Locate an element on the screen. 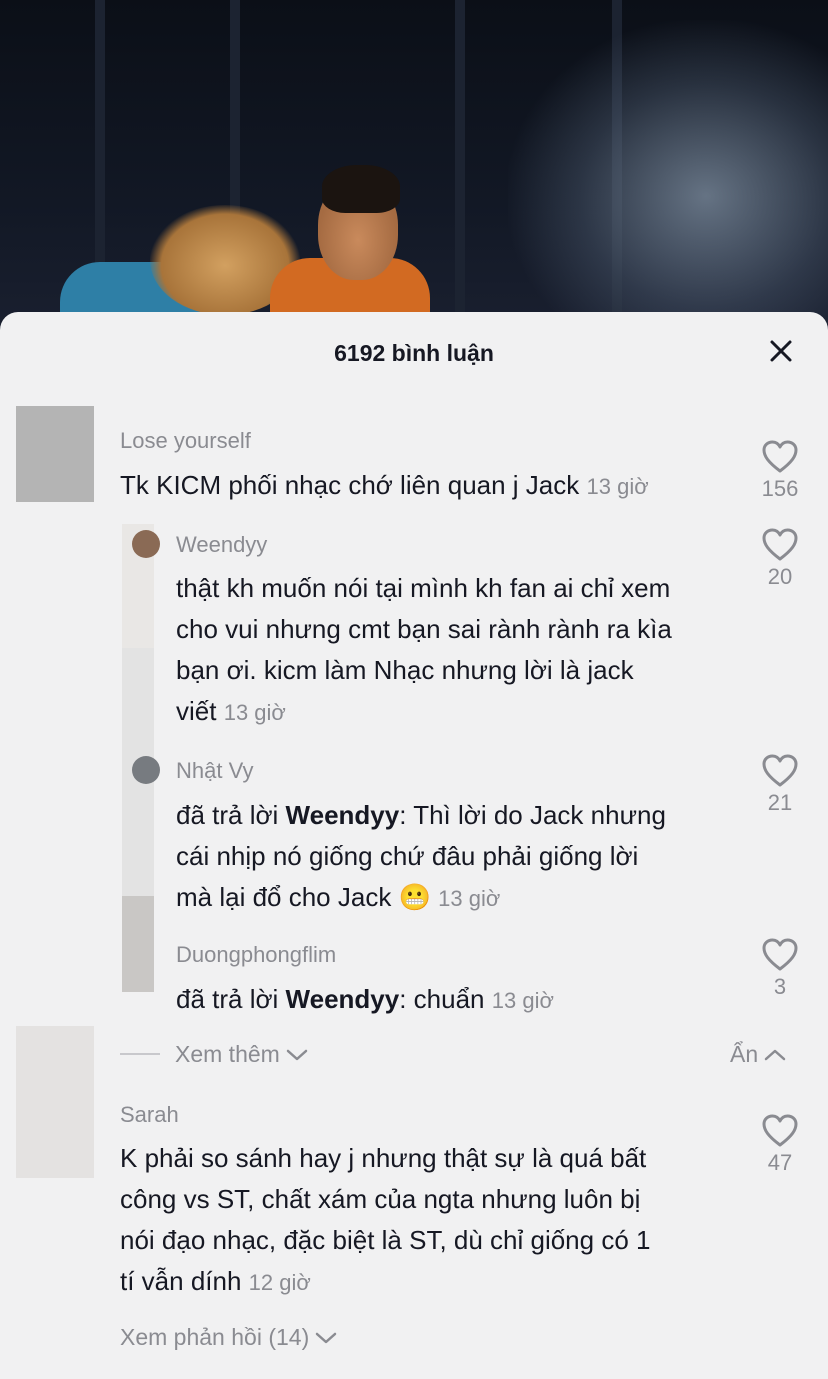  reply-username: Duongphongflim is located at coordinates (256, 955).